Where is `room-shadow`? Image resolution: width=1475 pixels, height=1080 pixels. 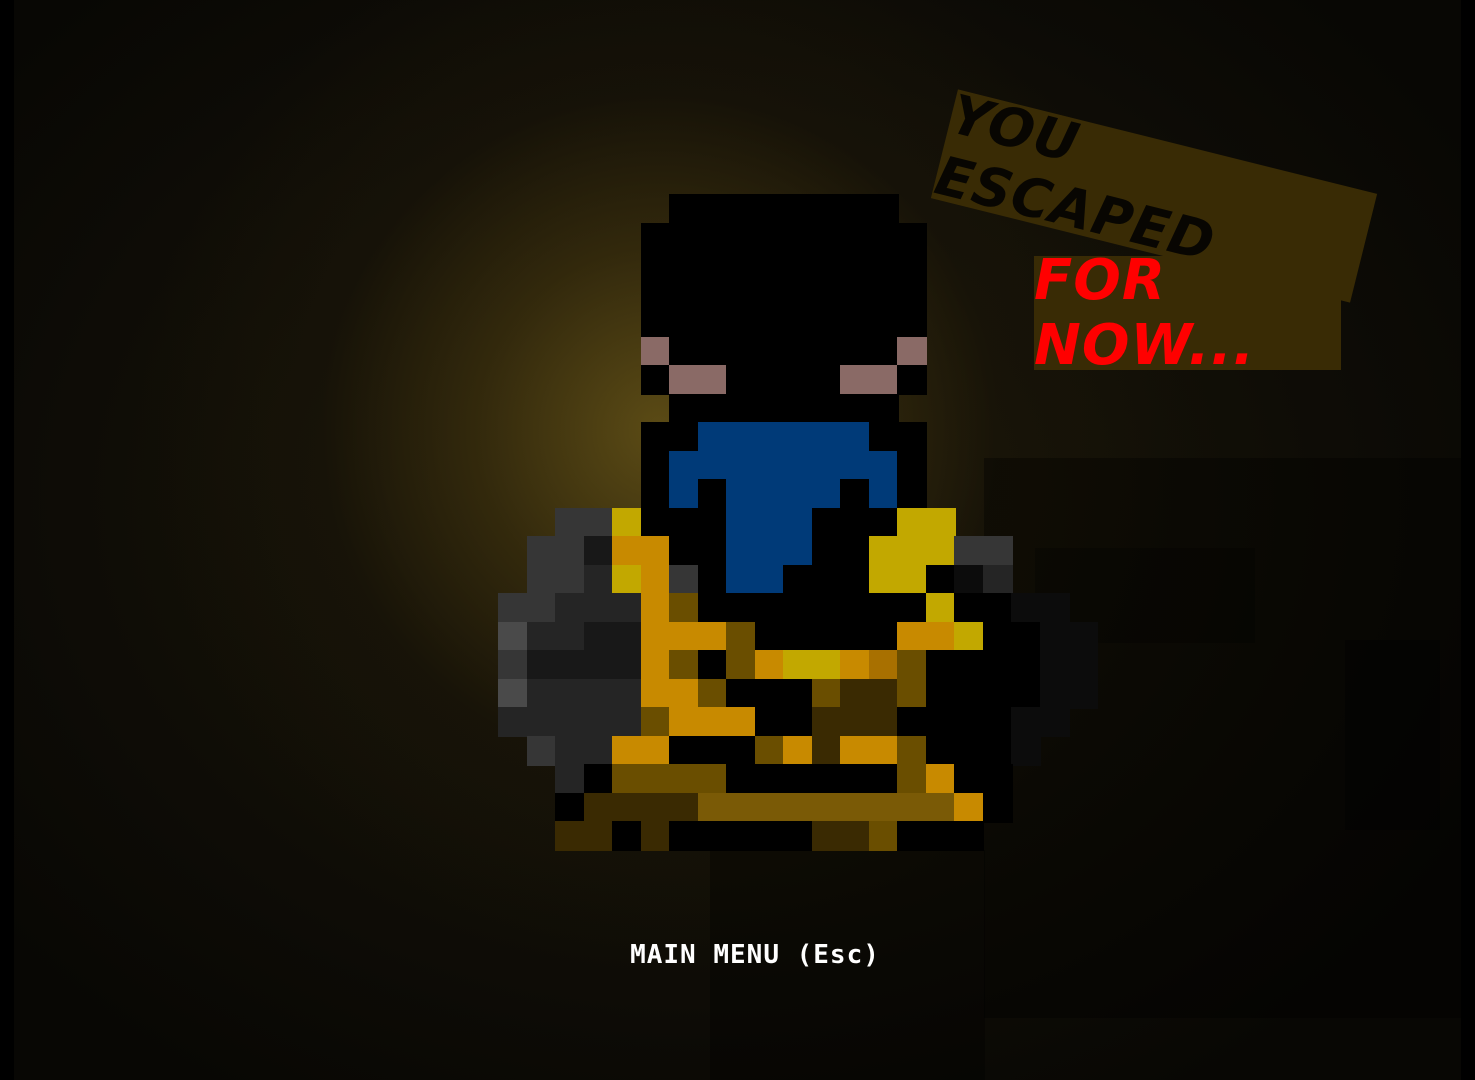 room-shadow is located at coordinates (1392, 735).